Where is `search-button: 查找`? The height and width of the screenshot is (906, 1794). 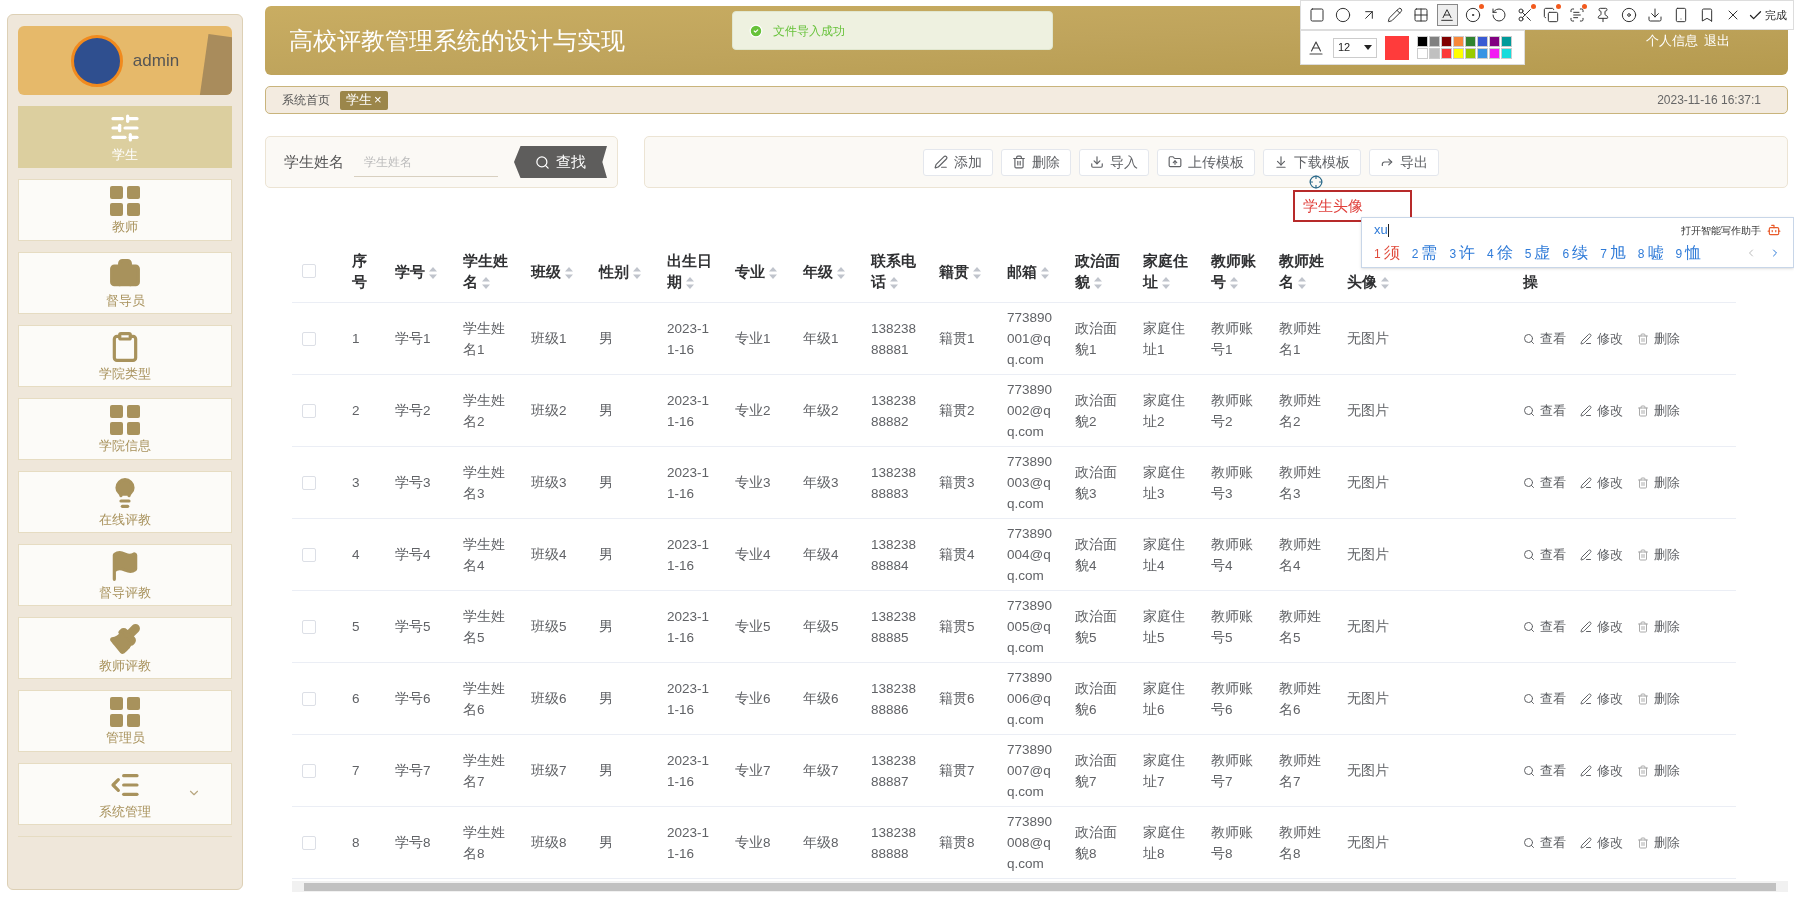
search-button: 查找 is located at coordinates (560, 162).